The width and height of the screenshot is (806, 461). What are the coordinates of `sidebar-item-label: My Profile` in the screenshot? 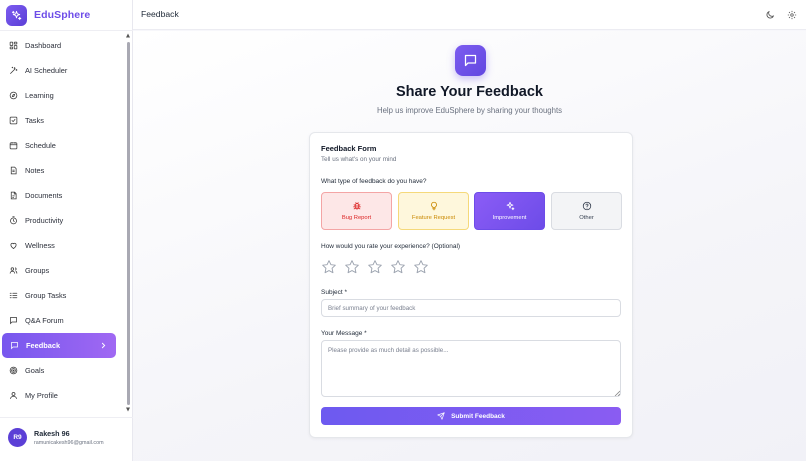 It's located at (41, 395).